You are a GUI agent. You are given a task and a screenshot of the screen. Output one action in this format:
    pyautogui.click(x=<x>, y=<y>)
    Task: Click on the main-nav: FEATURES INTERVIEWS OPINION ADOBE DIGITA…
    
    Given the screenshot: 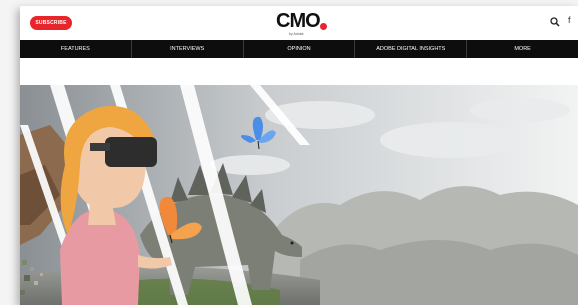 What is the action you would take?
    pyautogui.click(x=299, y=49)
    